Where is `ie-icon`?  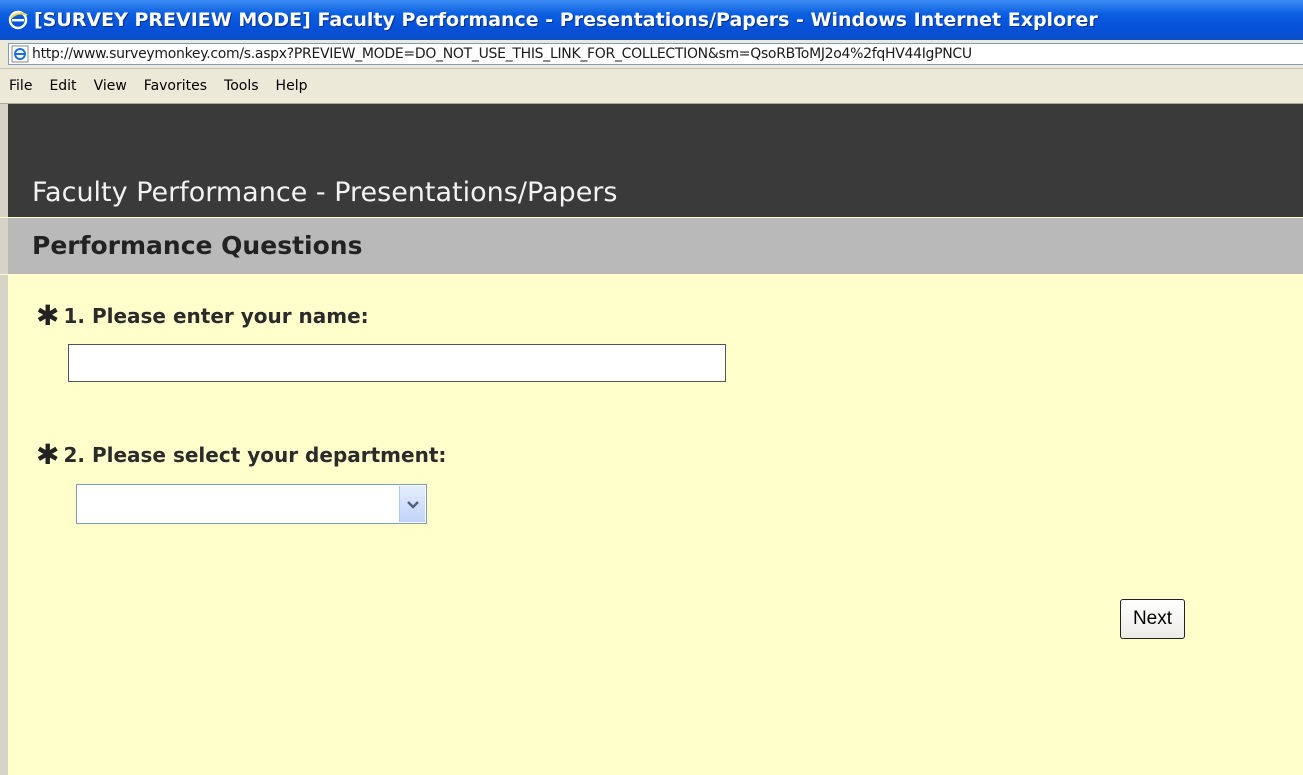 ie-icon is located at coordinates (18, 20).